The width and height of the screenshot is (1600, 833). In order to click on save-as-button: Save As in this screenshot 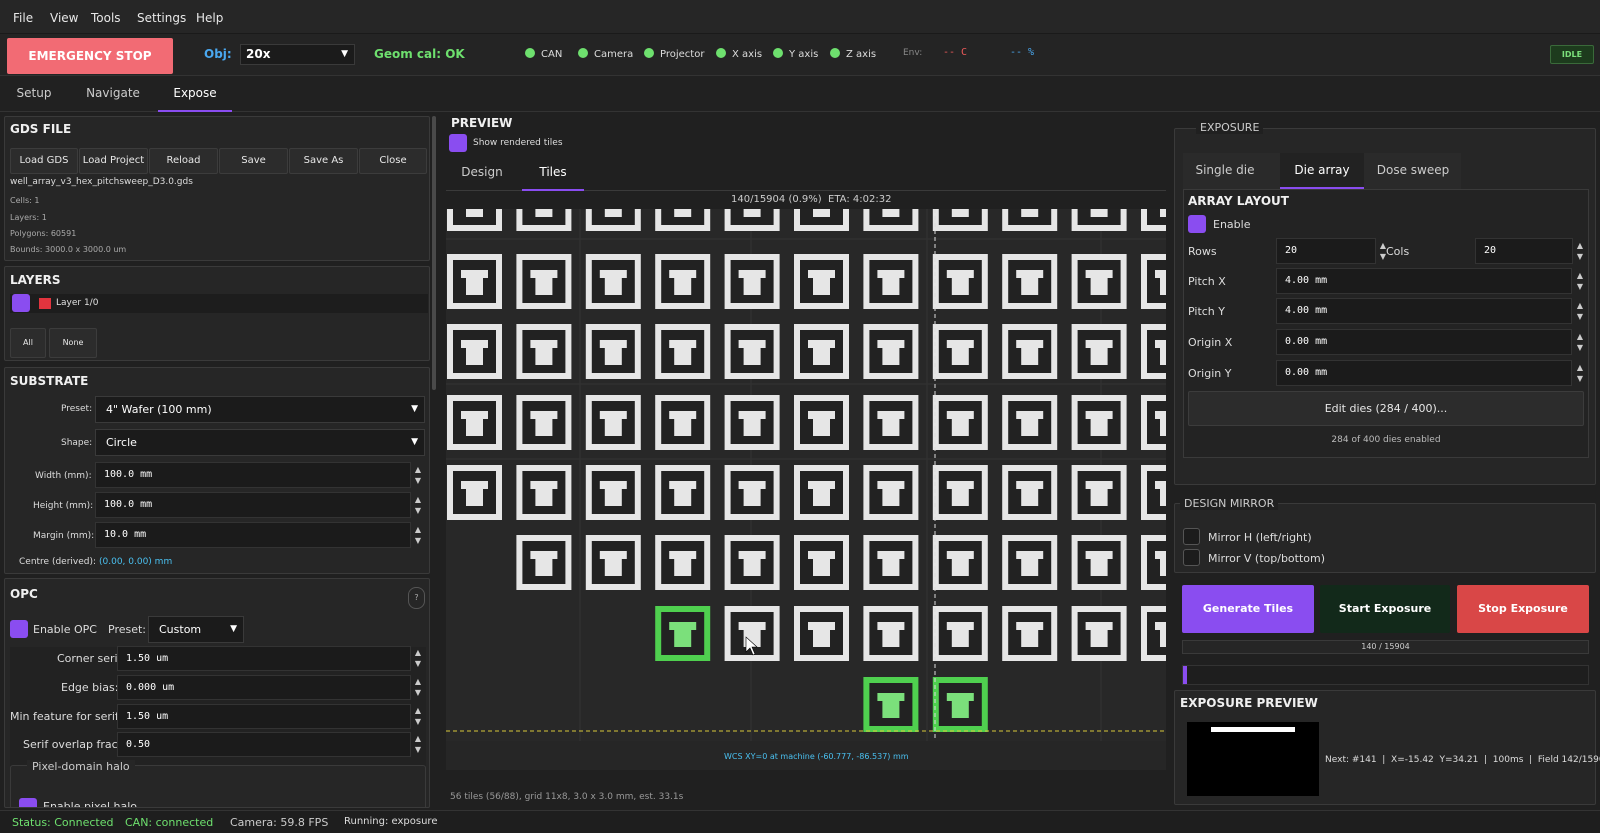, I will do `click(323, 161)`.